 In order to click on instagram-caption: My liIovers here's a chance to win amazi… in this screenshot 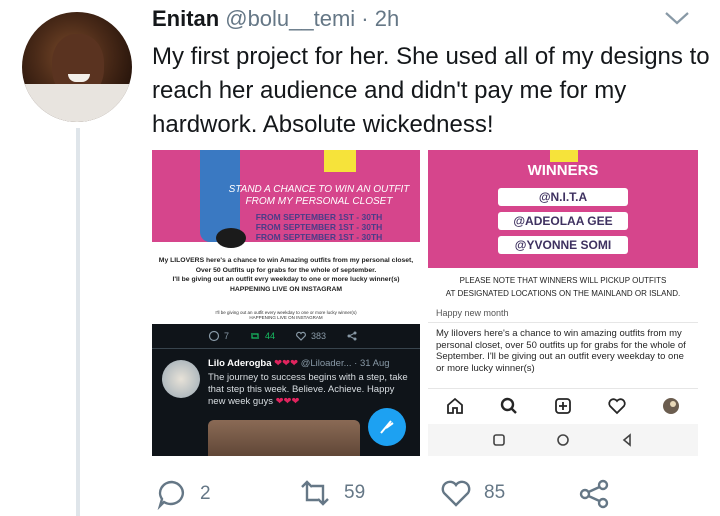, I will do `click(561, 351)`.